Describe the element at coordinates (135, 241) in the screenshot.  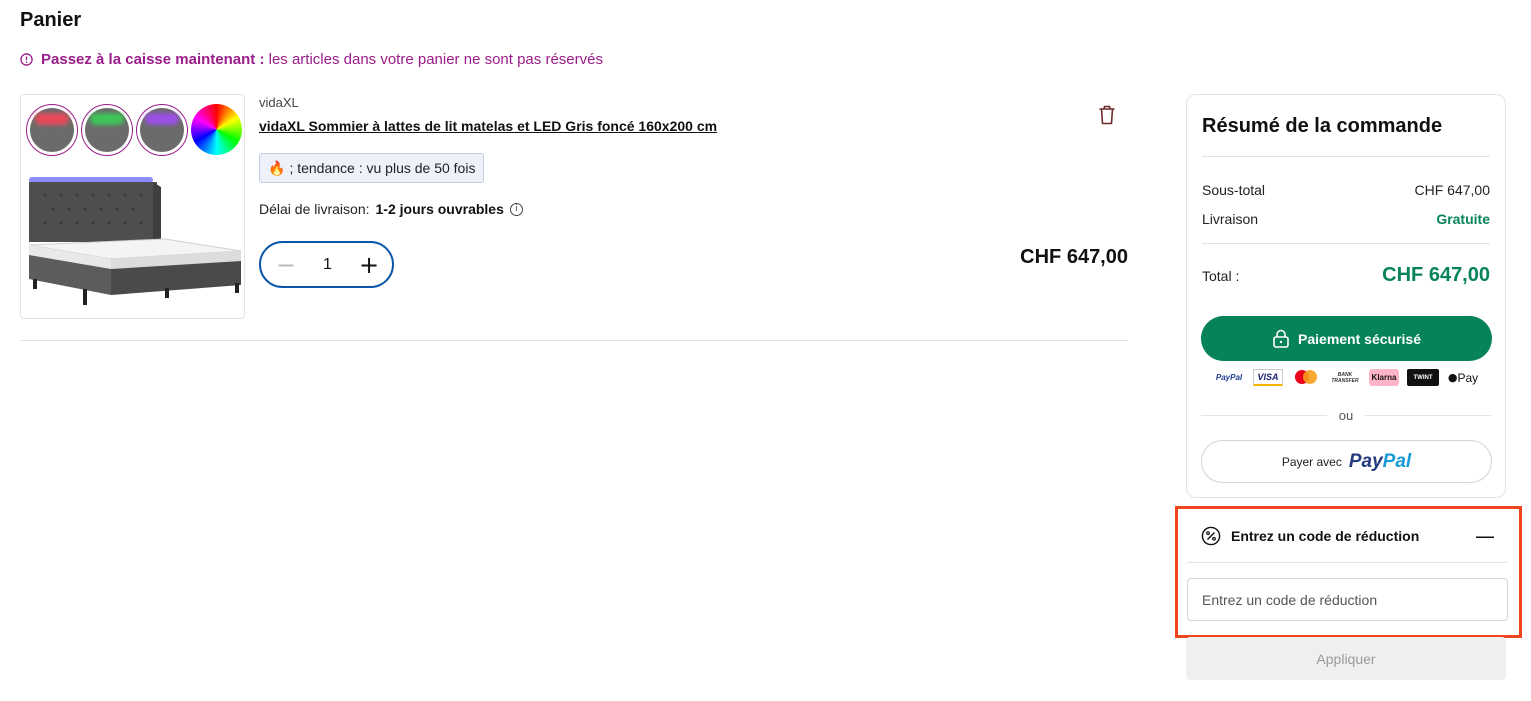
I see `bed-illustration` at that location.